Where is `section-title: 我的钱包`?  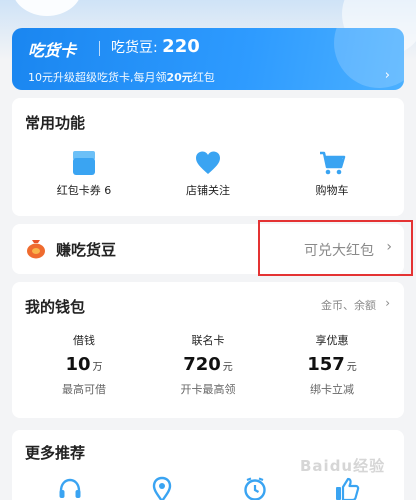
section-title: 我的钱包 is located at coordinates (55, 307).